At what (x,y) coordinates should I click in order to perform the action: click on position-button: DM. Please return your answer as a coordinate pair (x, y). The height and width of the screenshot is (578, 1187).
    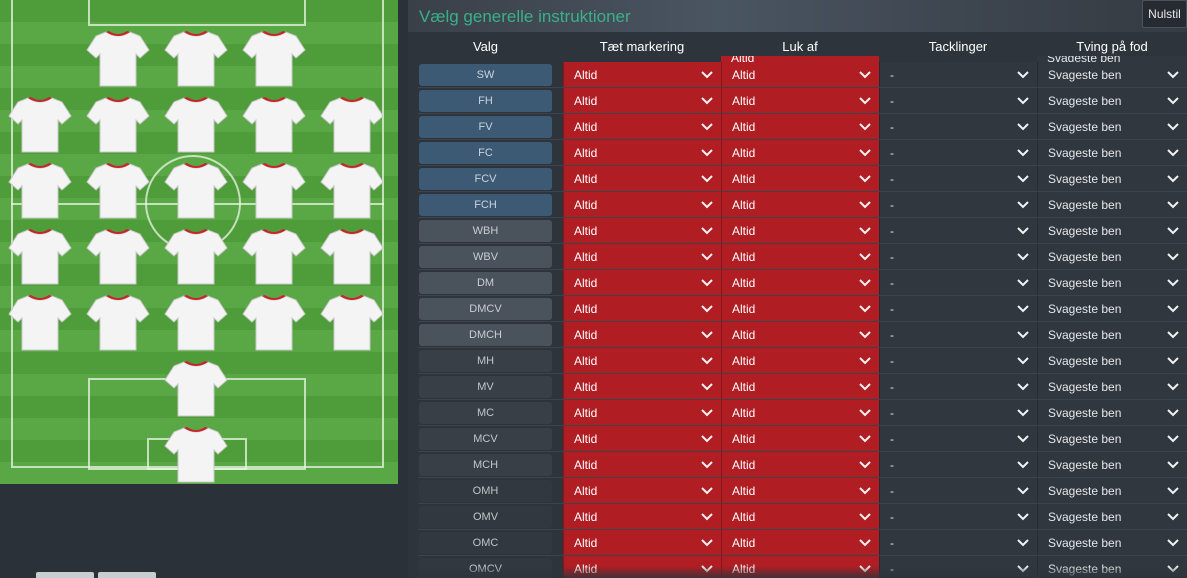
    Looking at the image, I should click on (485, 283).